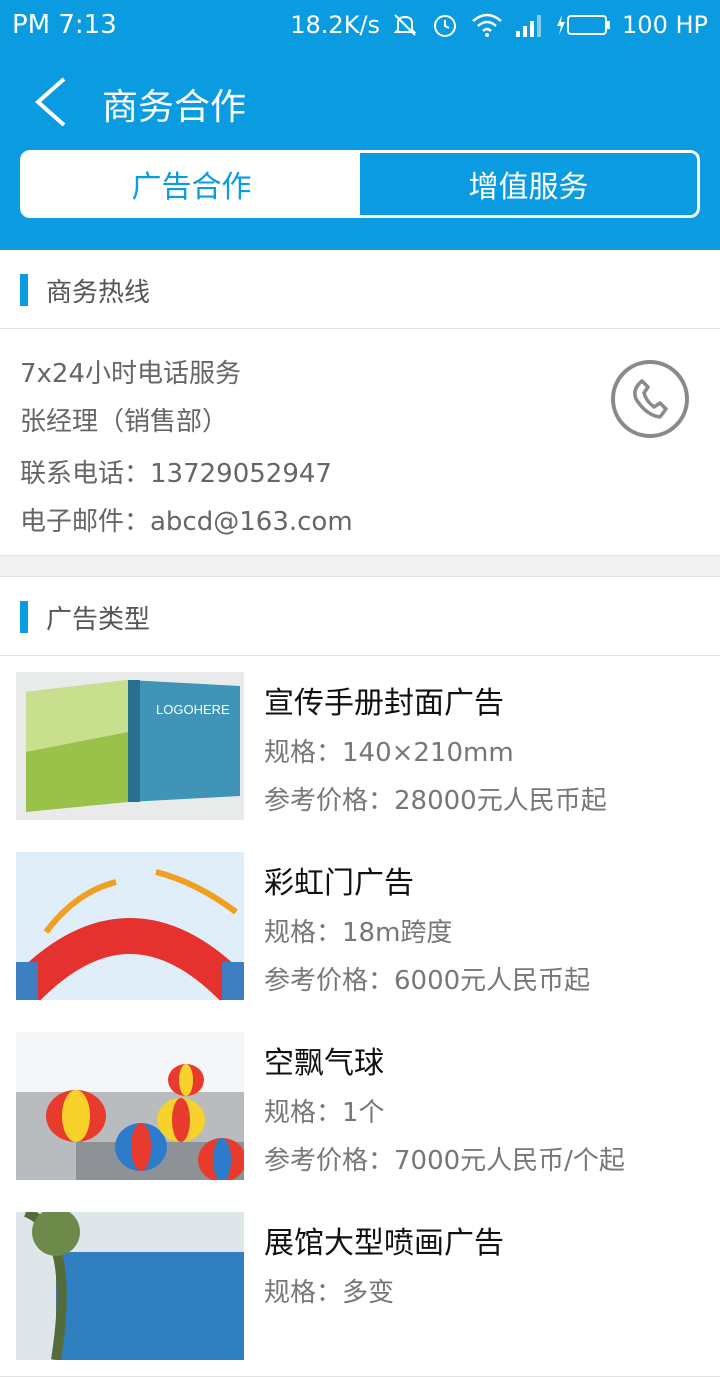 Image resolution: width=720 pixels, height=1377 pixels. What do you see at coordinates (64, 25) in the screenshot?
I see `status-time: PM 7:13` at bounding box center [64, 25].